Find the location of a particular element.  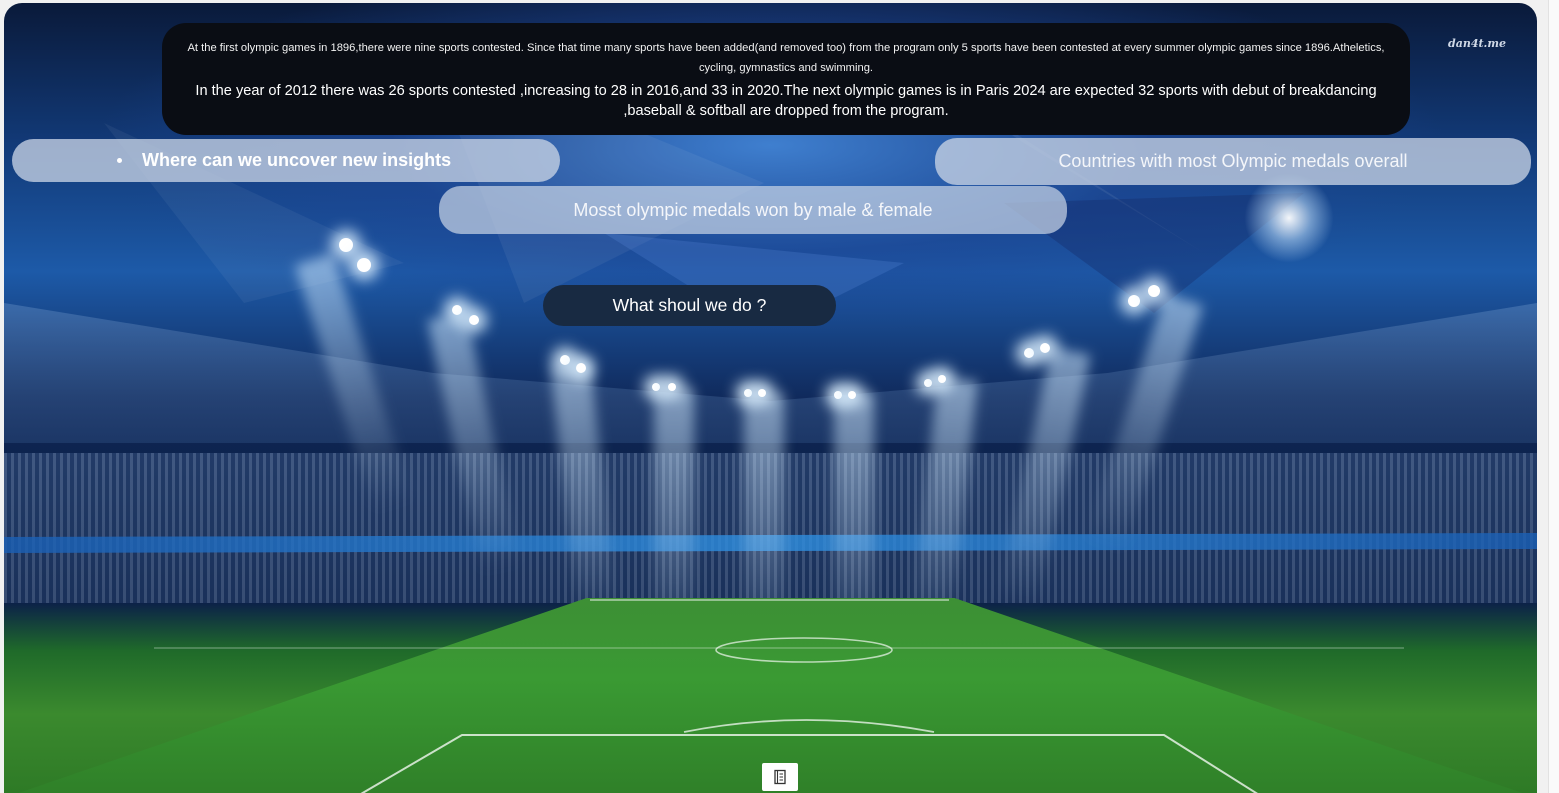

vertical-scrollbar is located at coordinates (1553, 396).